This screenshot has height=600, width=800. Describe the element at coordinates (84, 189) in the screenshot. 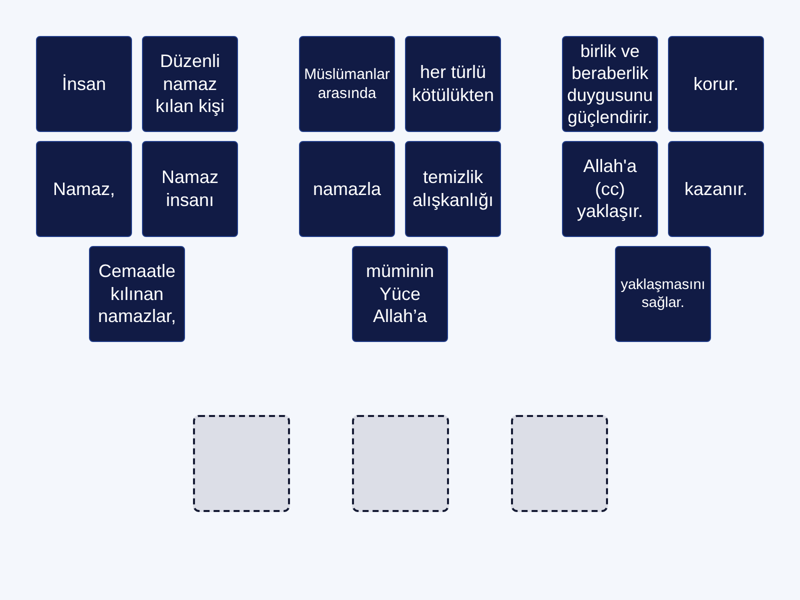

I see `word-tile: Namaz,` at that location.